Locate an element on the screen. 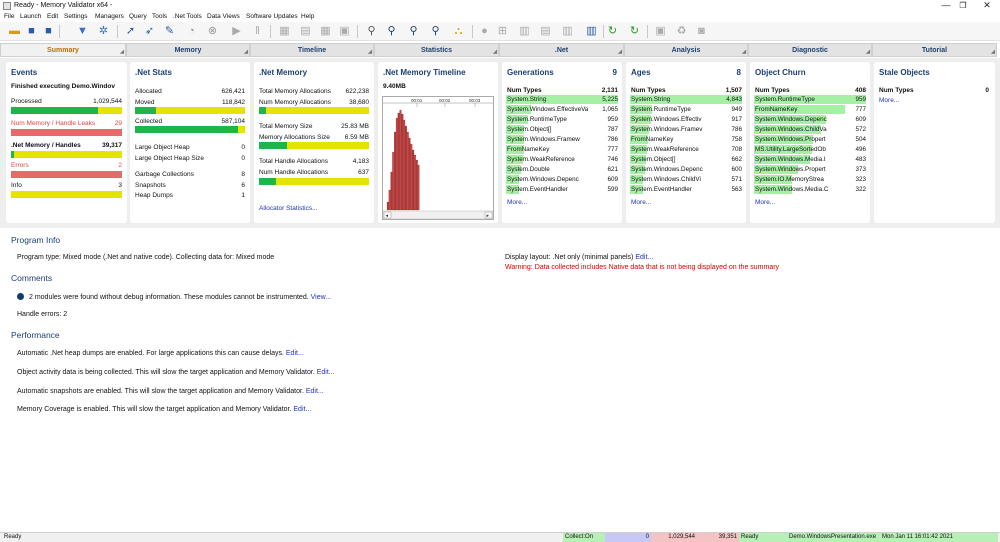 The height and width of the screenshot is (542, 1000). generations-row: System.Windows.EffectiveVa 1,065 is located at coordinates (562, 109).